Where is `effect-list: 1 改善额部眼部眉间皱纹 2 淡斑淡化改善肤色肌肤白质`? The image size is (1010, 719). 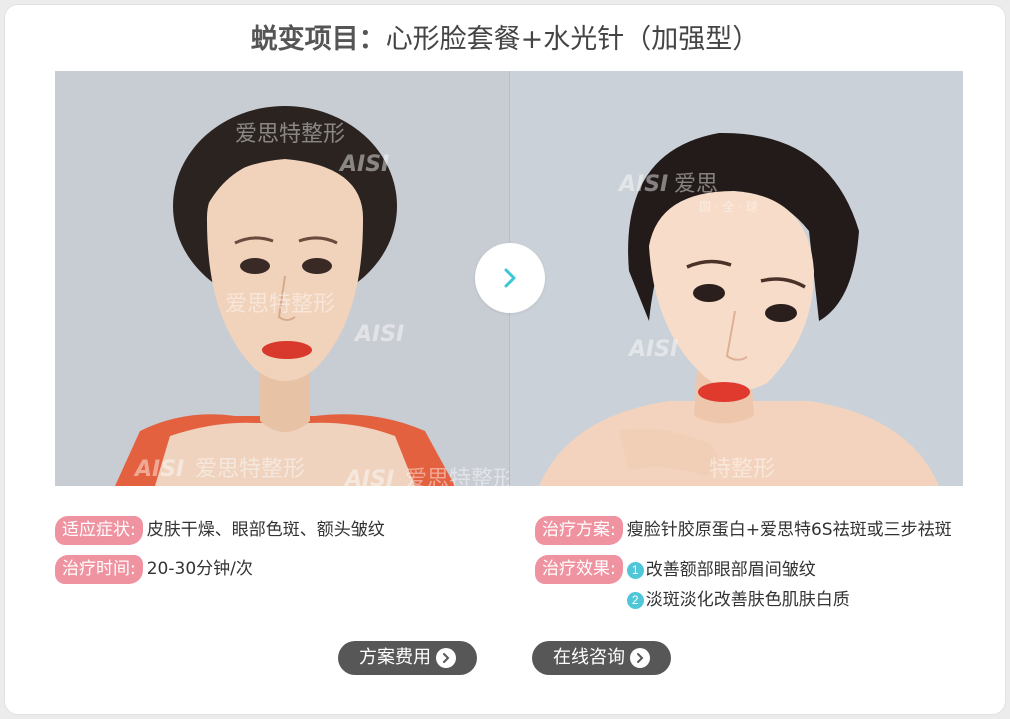
effect-list: 1 改善额部眼部眉间皱纹 2 淡斑淡化改善肤色肌肤白质 is located at coordinates (738, 585).